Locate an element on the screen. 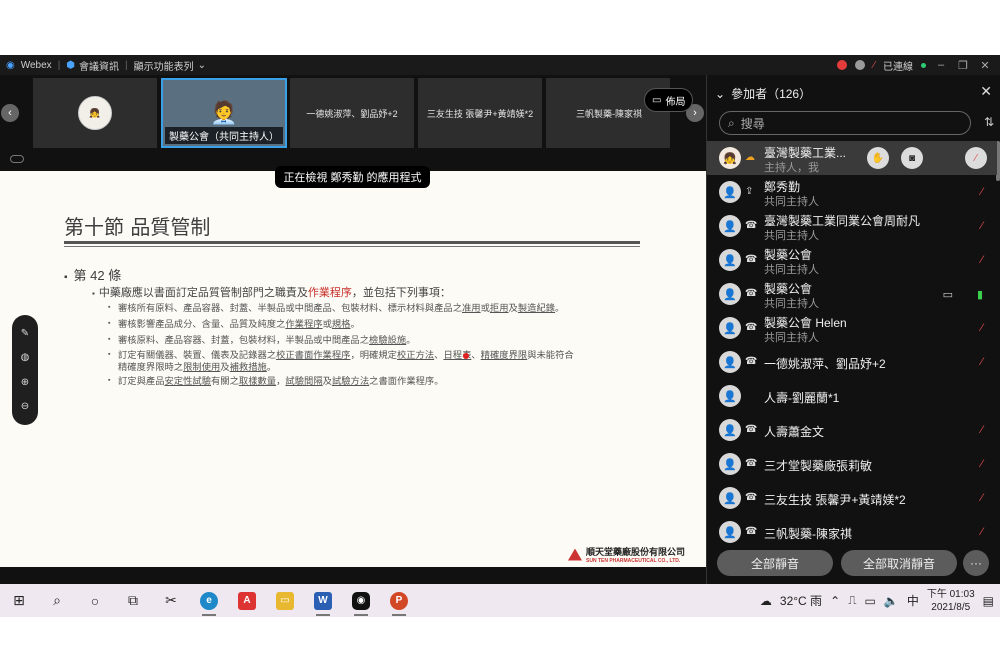  list-item: 👤 ☎ 臺灣製藥工業同業公會周耐凡 共同主持人 ⁄ is located at coordinates (852, 226).